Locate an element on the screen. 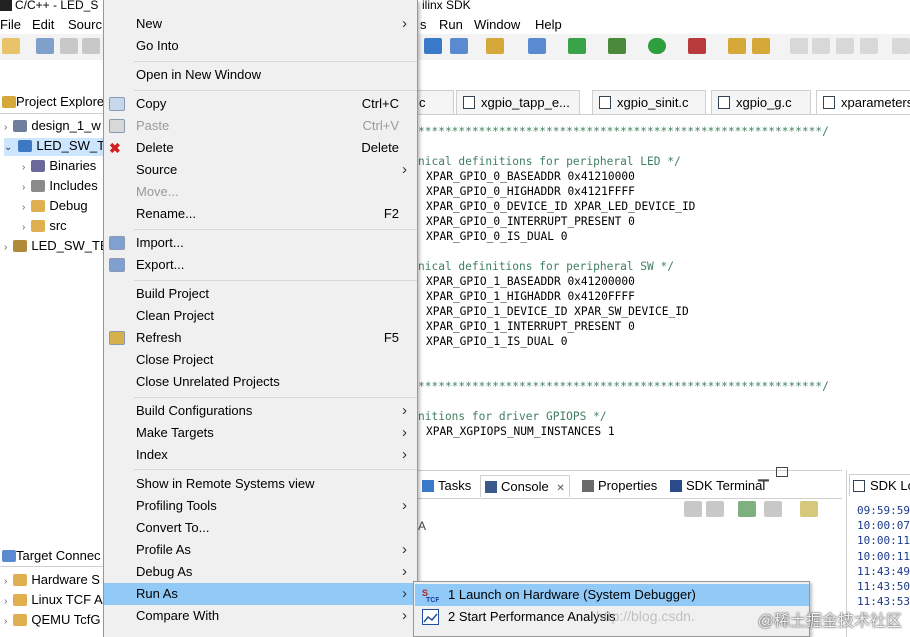 This screenshot has height=637, width=910. menu-item-new: New › is located at coordinates (260, 24).